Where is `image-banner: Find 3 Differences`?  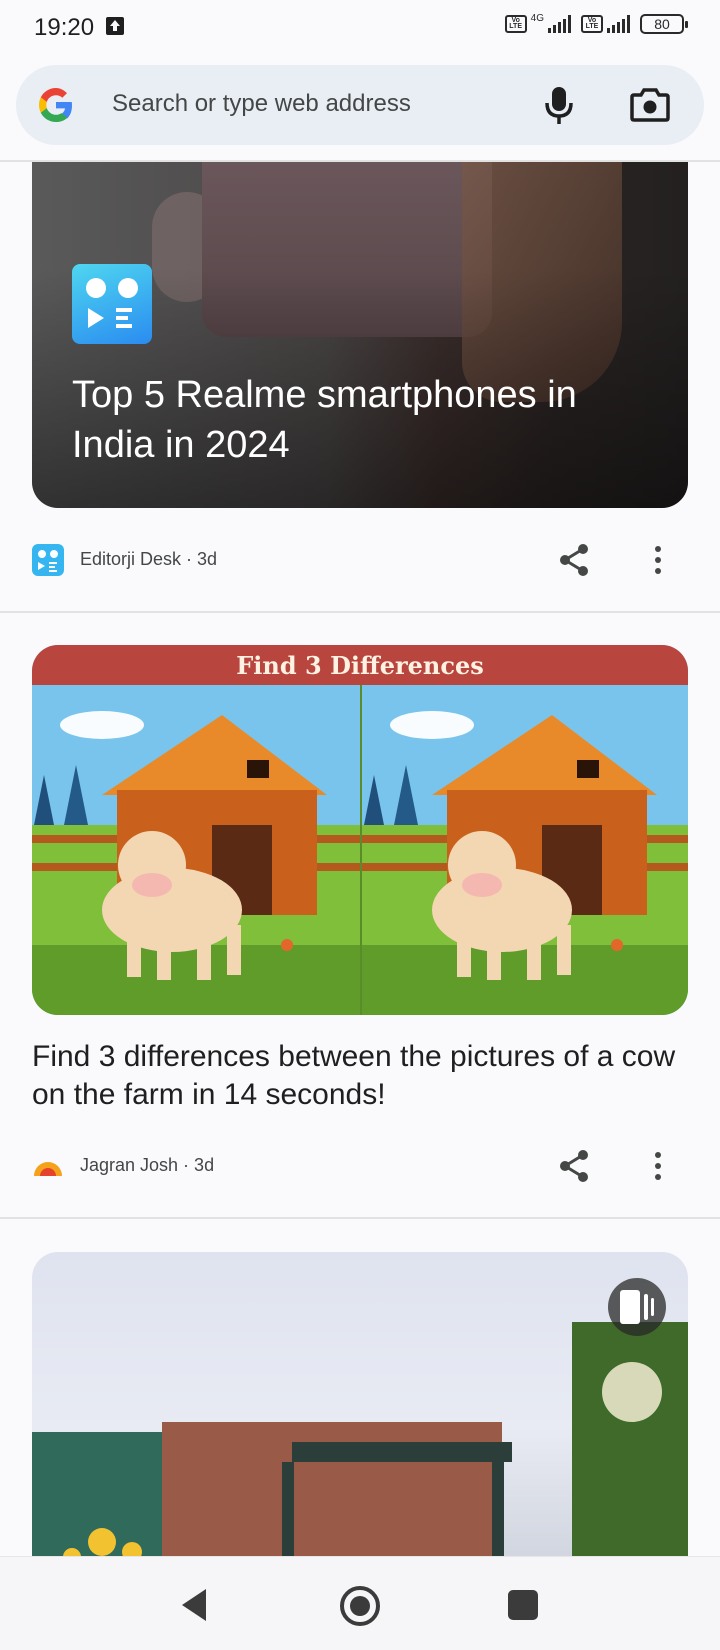 image-banner: Find 3 Differences is located at coordinates (360, 665).